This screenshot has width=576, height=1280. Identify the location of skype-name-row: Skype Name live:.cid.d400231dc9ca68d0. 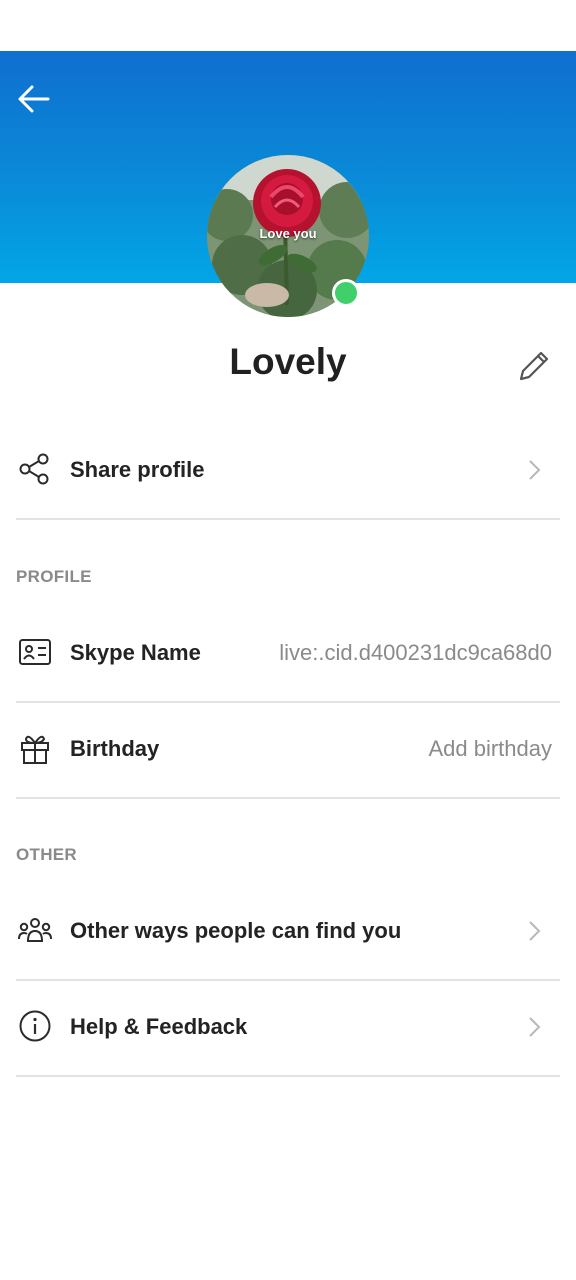
(288, 654).